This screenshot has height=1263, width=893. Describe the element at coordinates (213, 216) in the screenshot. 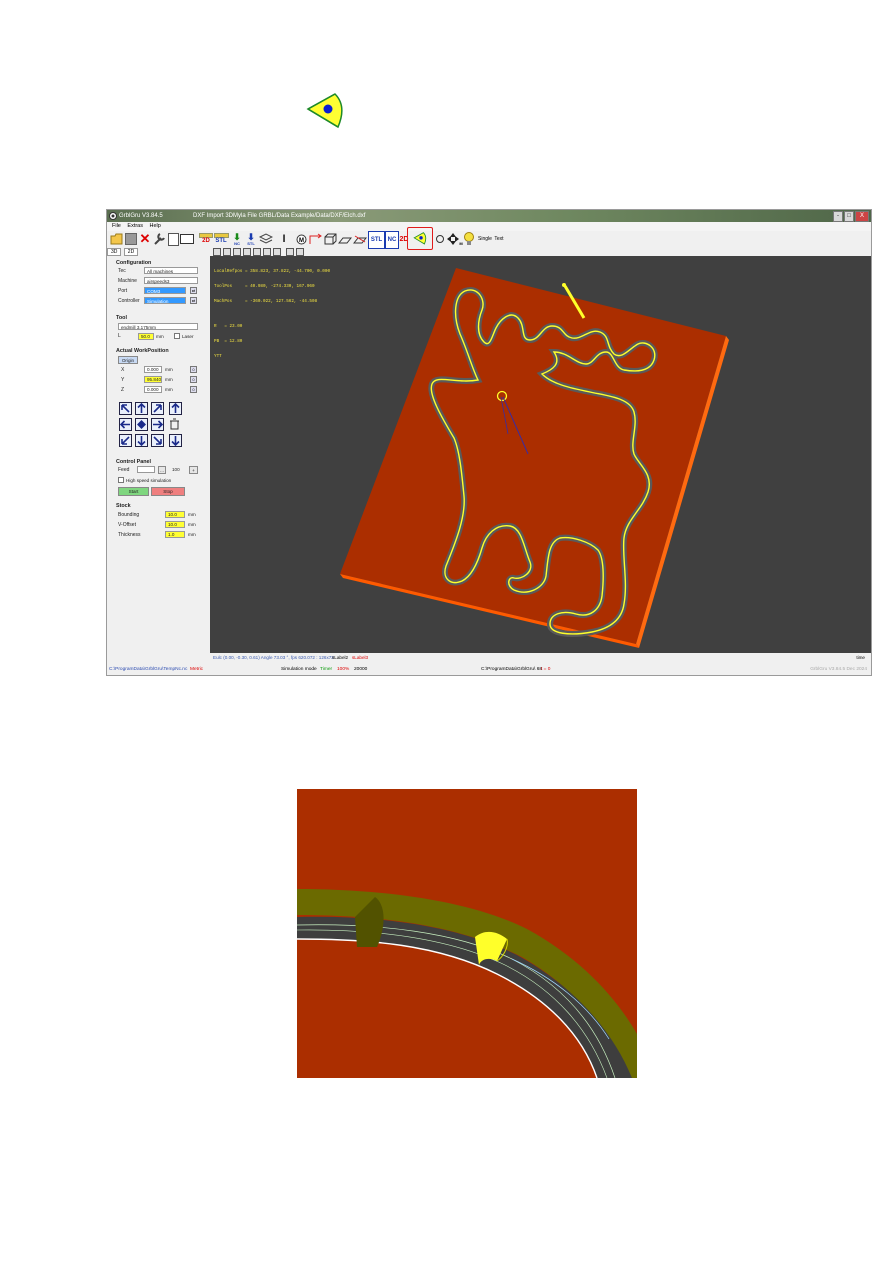

I see `window-title-extra: DXF Import 3D` at that location.